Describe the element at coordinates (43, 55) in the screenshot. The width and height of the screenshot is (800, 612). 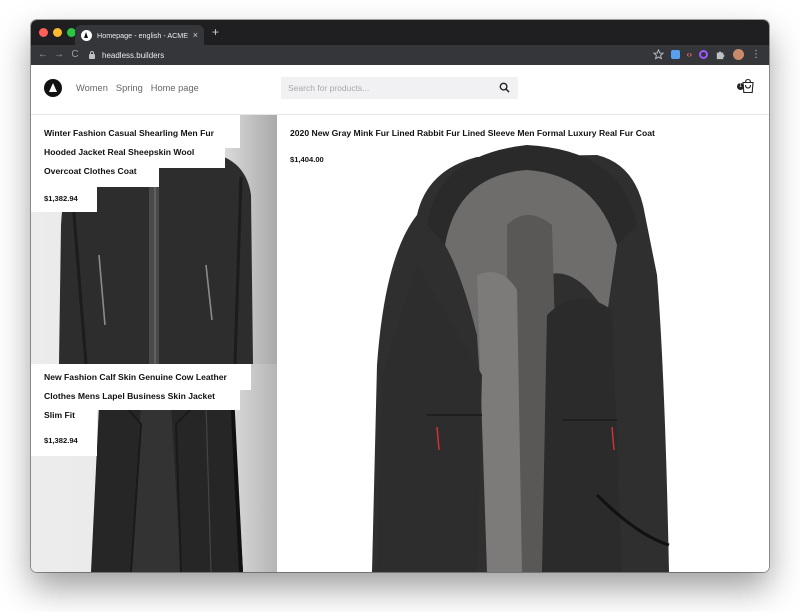
I see `back-button: ←` at that location.